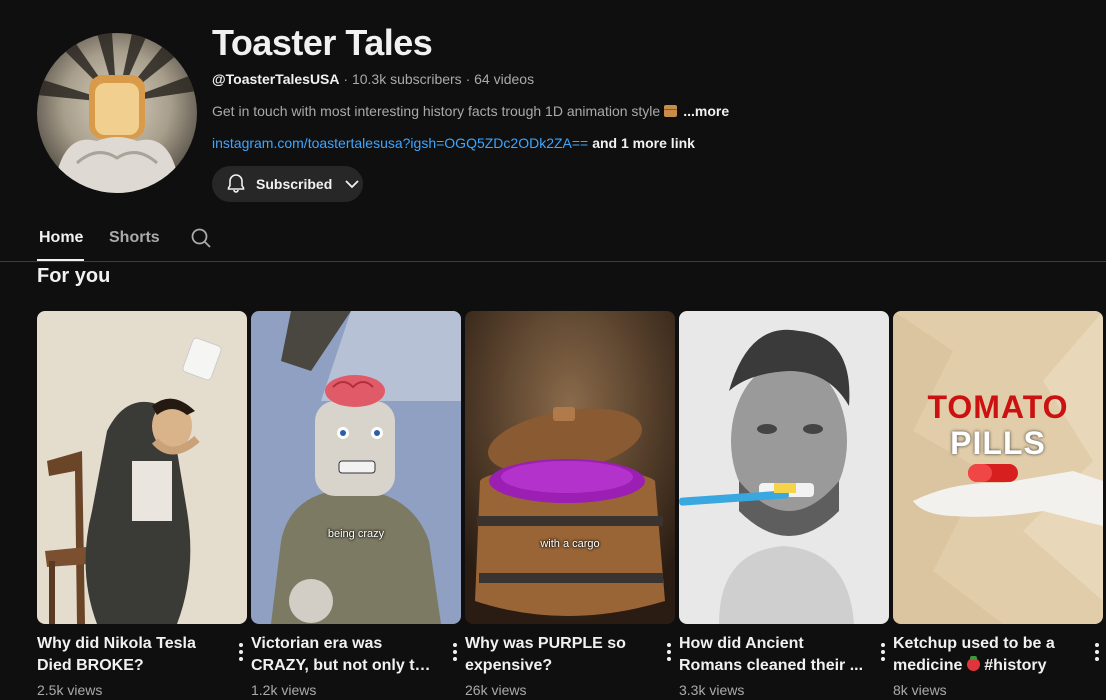  What do you see at coordinates (643, 143) in the screenshot?
I see `more-links-button: and 1 more link` at bounding box center [643, 143].